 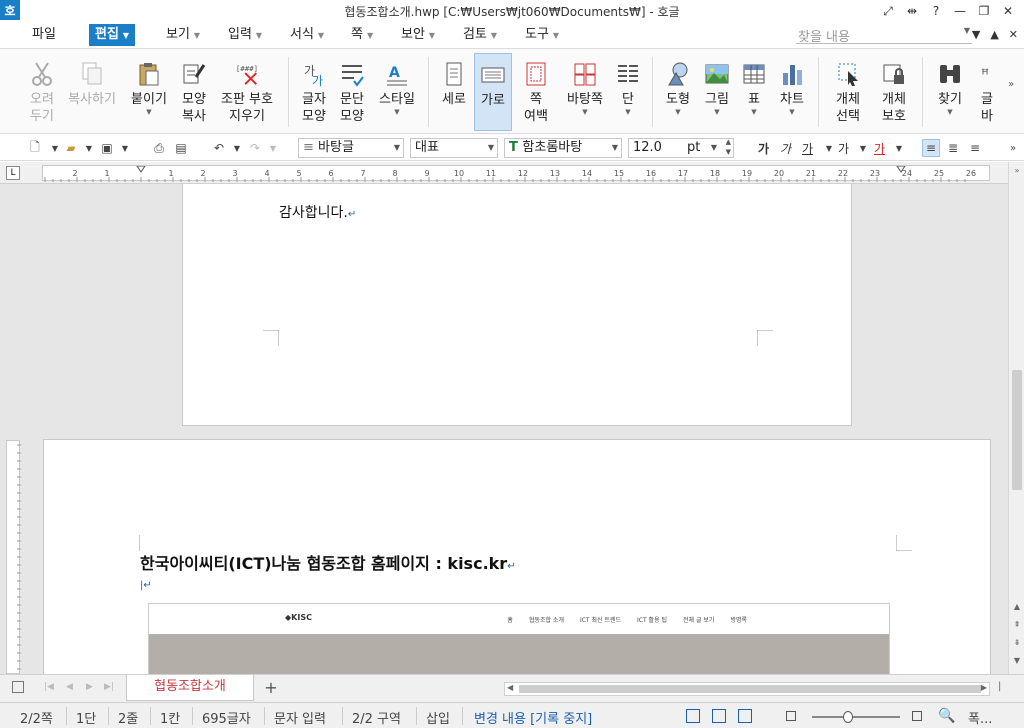 I want to click on background-page-button: 바탕쪽 ▼, so click(x=585, y=92).